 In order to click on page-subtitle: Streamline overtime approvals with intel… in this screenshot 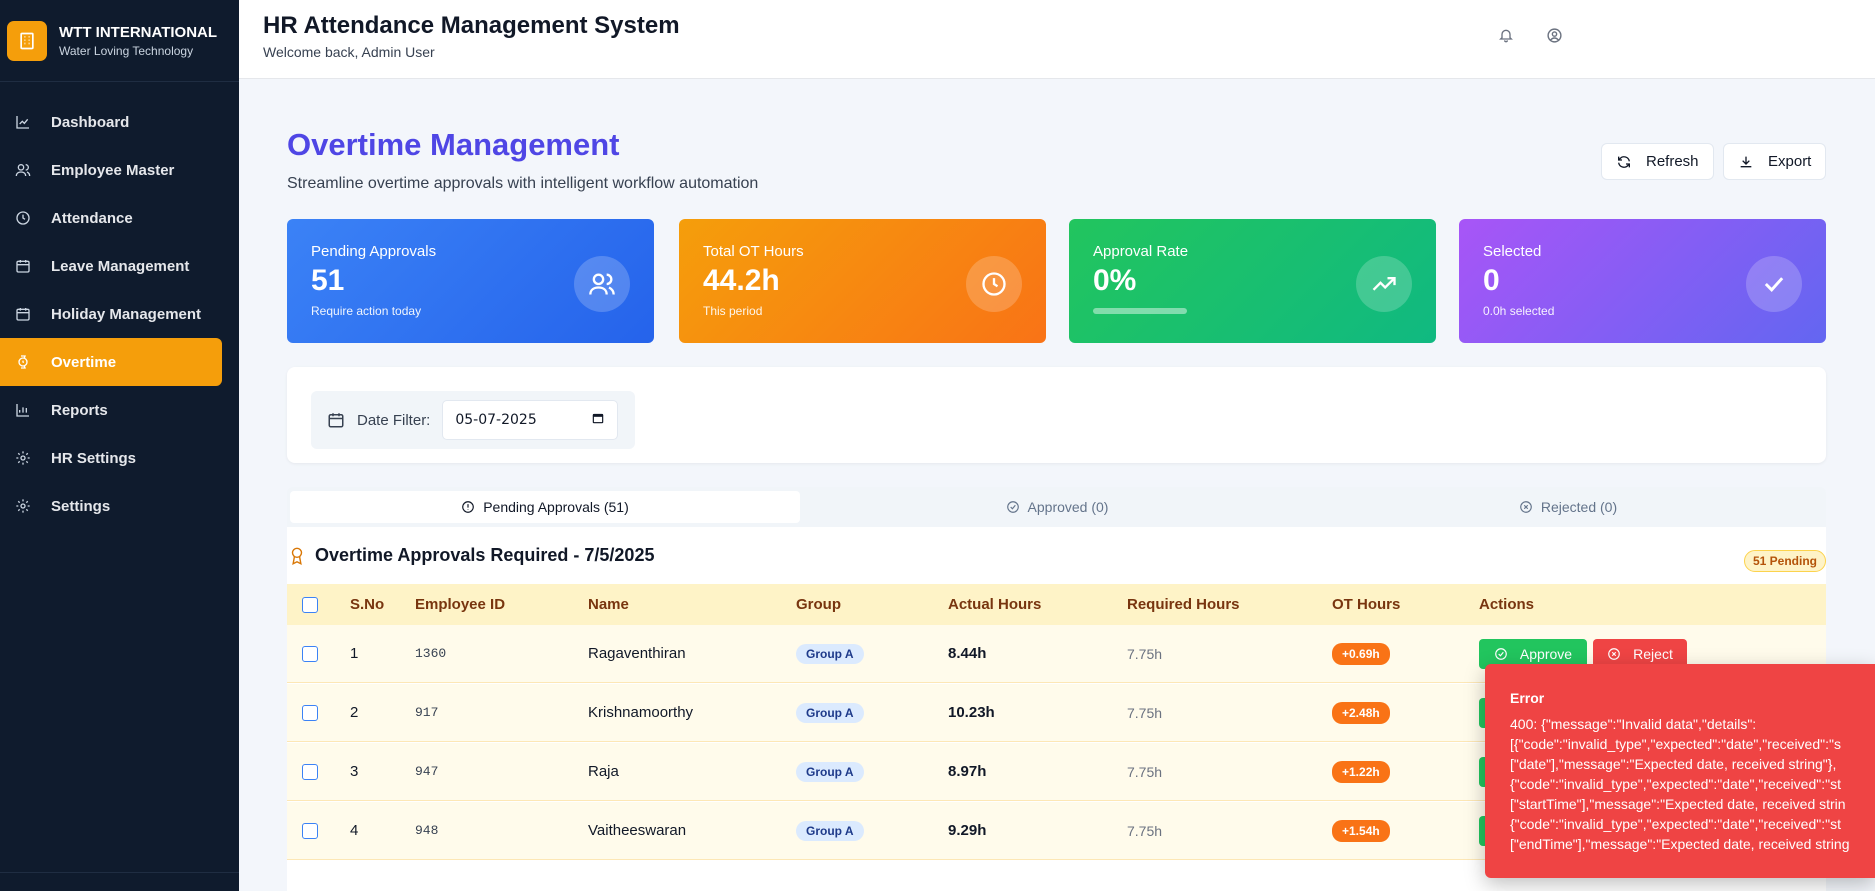, I will do `click(523, 183)`.